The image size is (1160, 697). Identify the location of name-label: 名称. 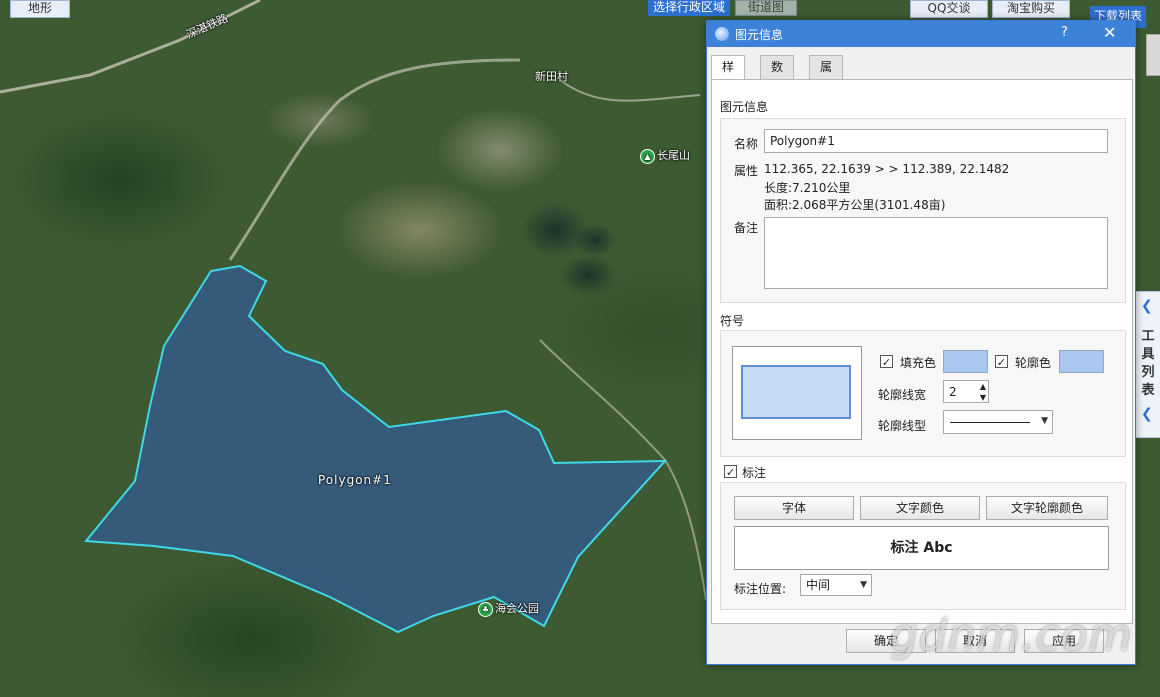
(746, 144).